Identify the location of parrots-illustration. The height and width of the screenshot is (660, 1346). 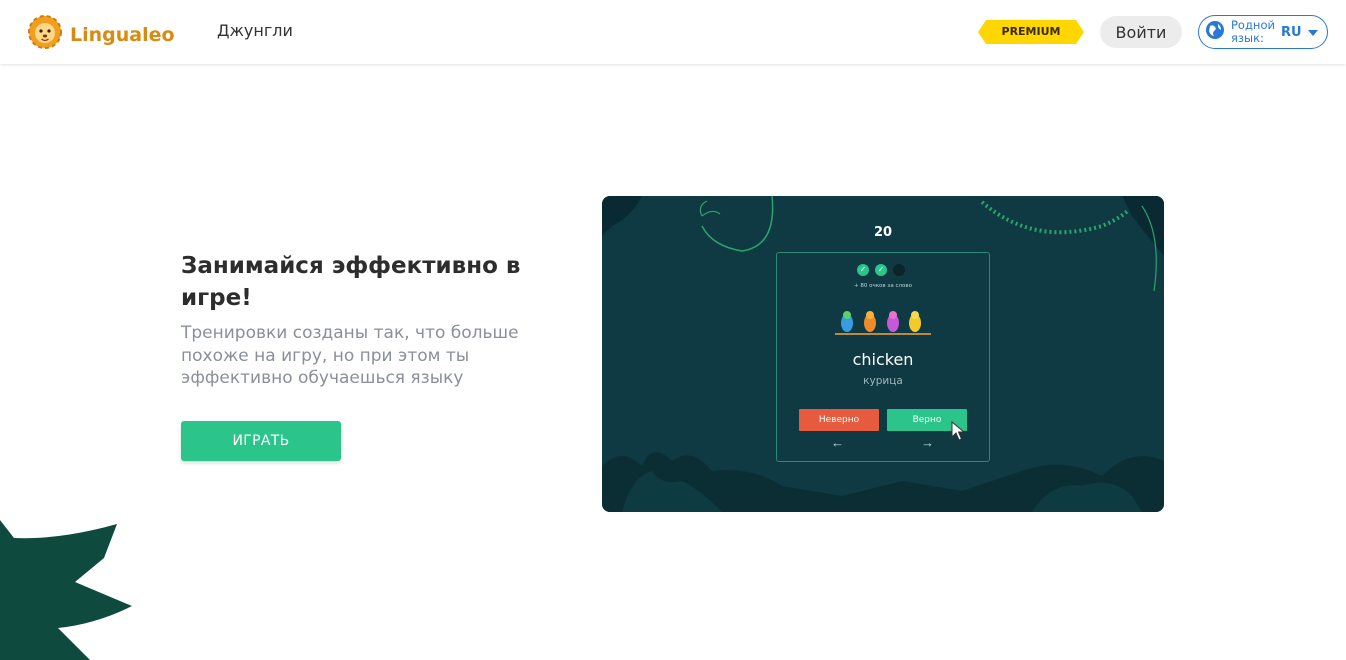
(883, 326).